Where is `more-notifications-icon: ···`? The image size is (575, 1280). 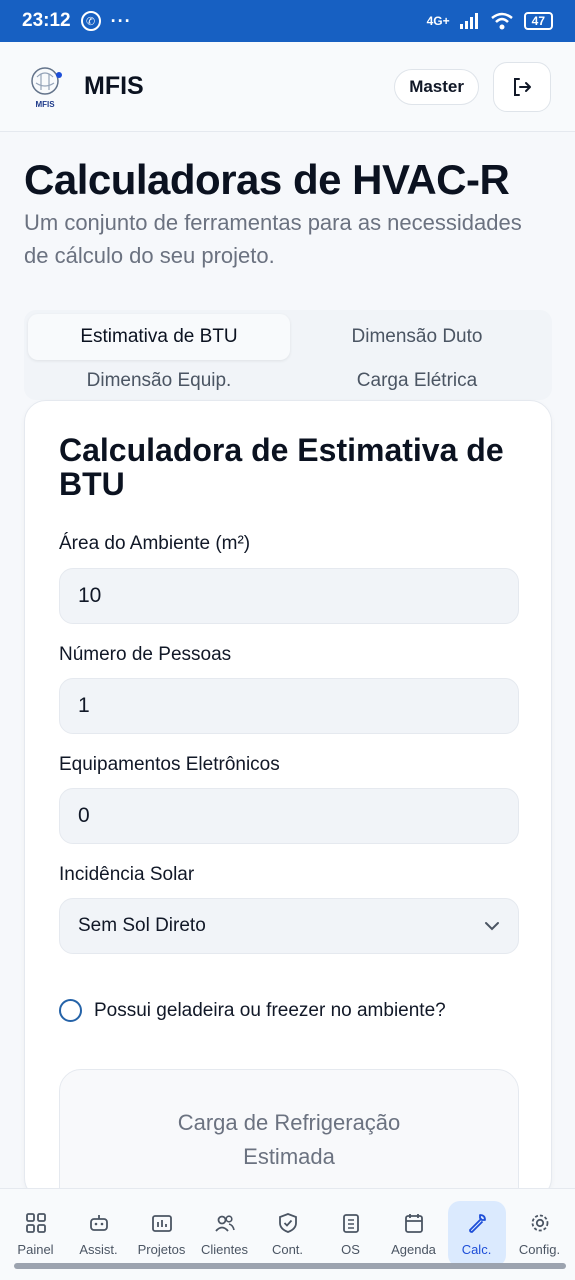 more-notifications-icon: ··· is located at coordinates (121, 20).